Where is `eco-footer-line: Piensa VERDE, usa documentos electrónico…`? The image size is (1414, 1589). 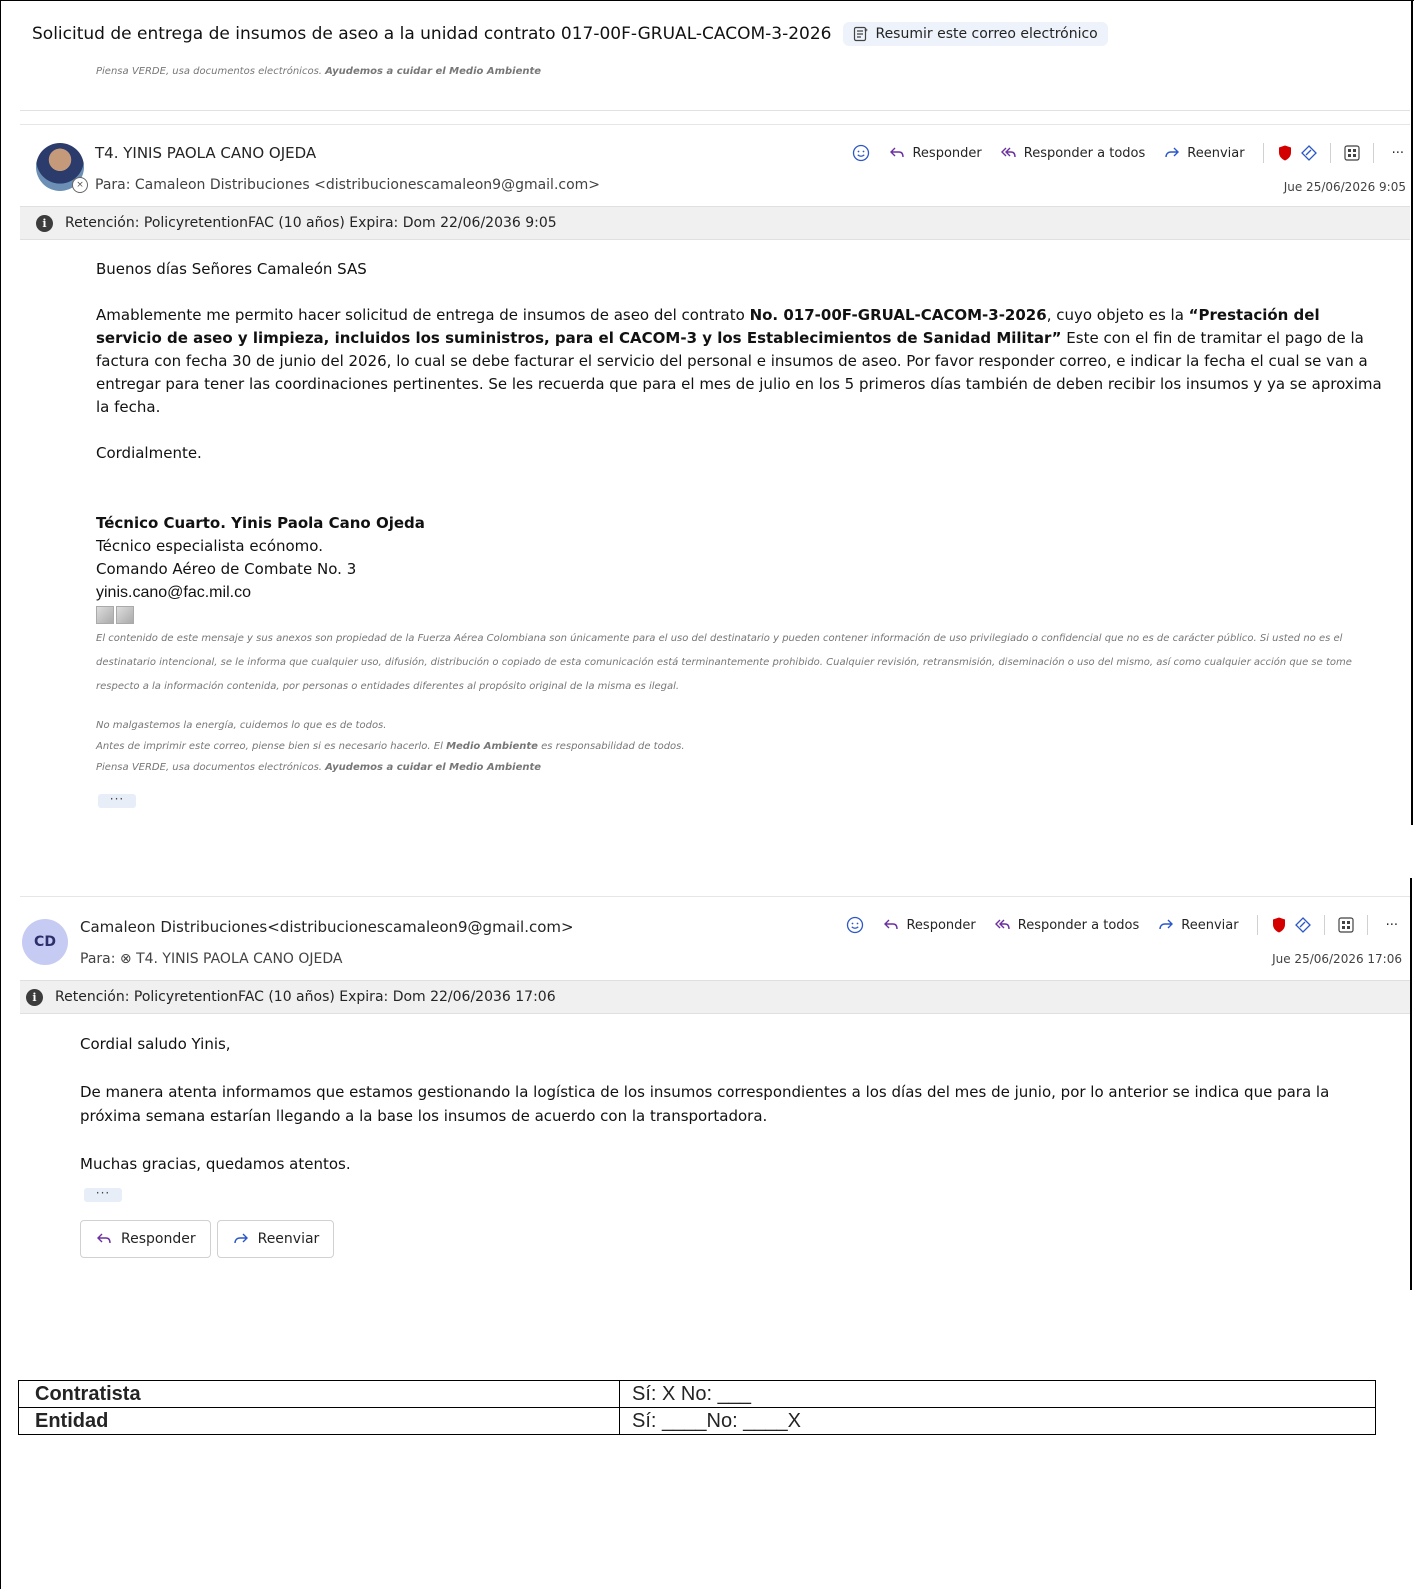
eco-footer-line: Piensa VERDE, usa documentos electrónico… is located at coordinates (319, 71).